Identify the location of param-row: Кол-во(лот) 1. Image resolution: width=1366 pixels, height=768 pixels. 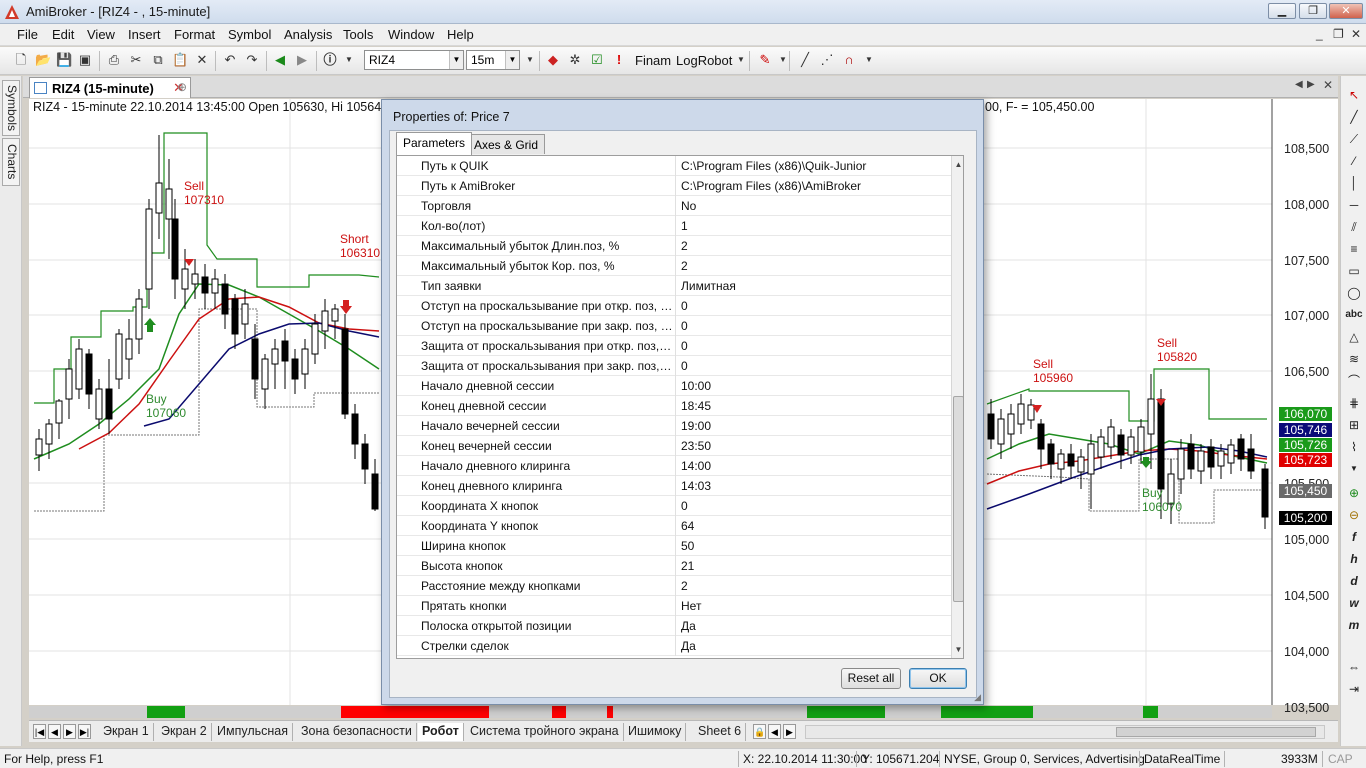
(675, 226).